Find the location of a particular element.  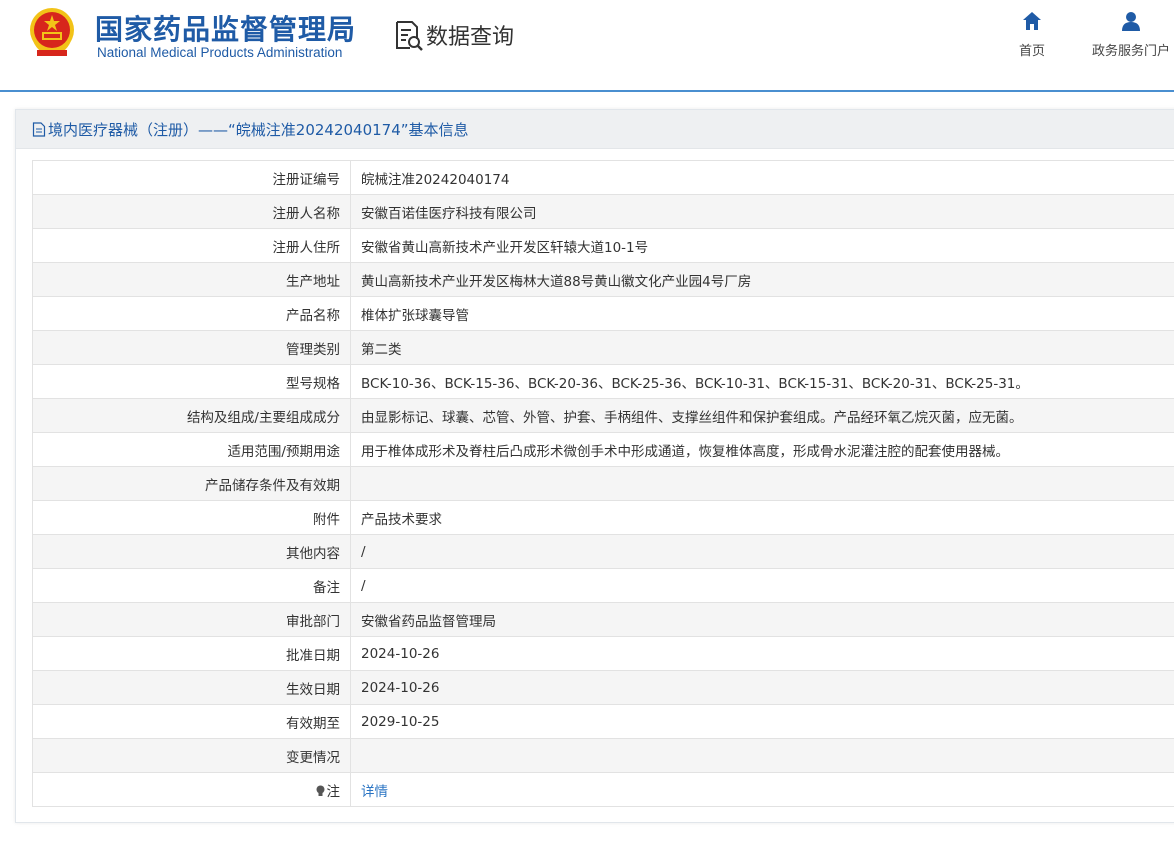

field-value: 产品技术要求 is located at coordinates (762, 517).